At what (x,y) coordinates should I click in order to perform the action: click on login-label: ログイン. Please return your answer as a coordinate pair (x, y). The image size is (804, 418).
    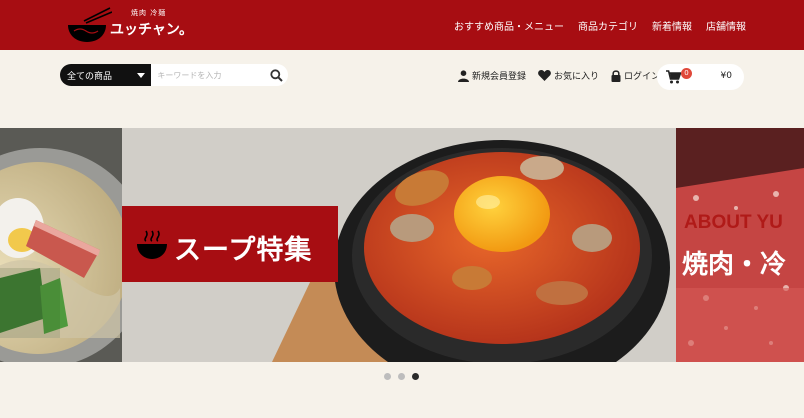
    Looking at the image, I should click on (642, 77).